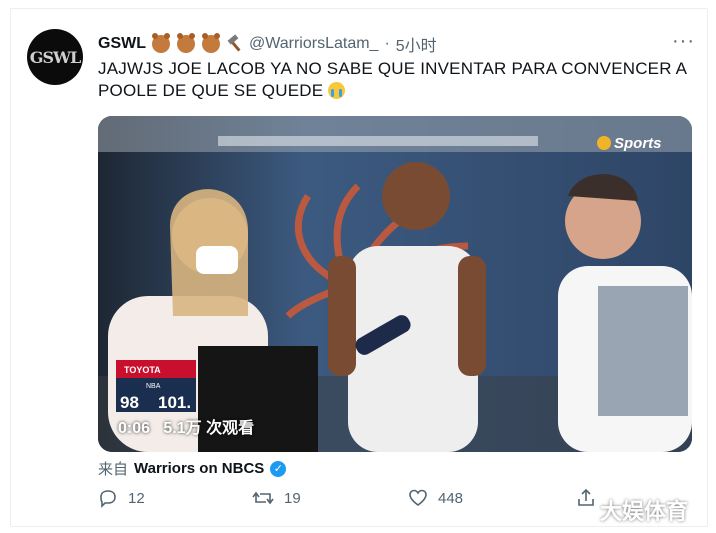  What do you see at coordinates (142, 370) in the screenshot?
I see `svg-text: TOYOTA` at bounding box center [142, 370].